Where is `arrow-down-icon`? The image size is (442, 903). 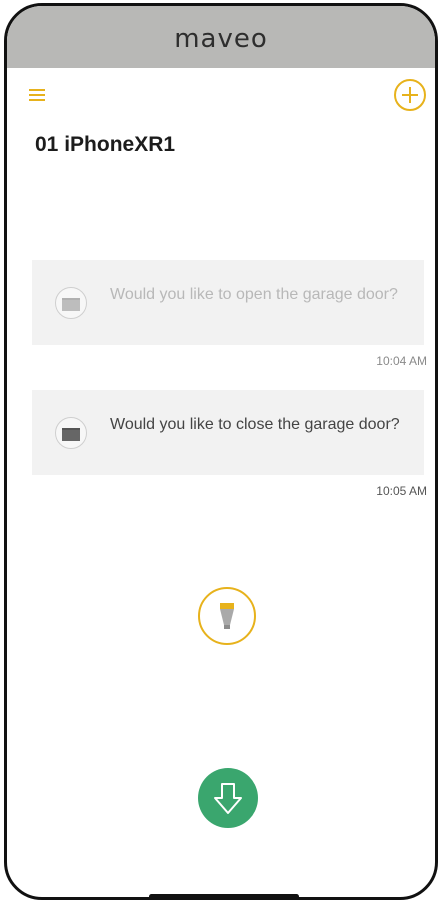 arrow-down-icon is located at coordinates (228, 798).